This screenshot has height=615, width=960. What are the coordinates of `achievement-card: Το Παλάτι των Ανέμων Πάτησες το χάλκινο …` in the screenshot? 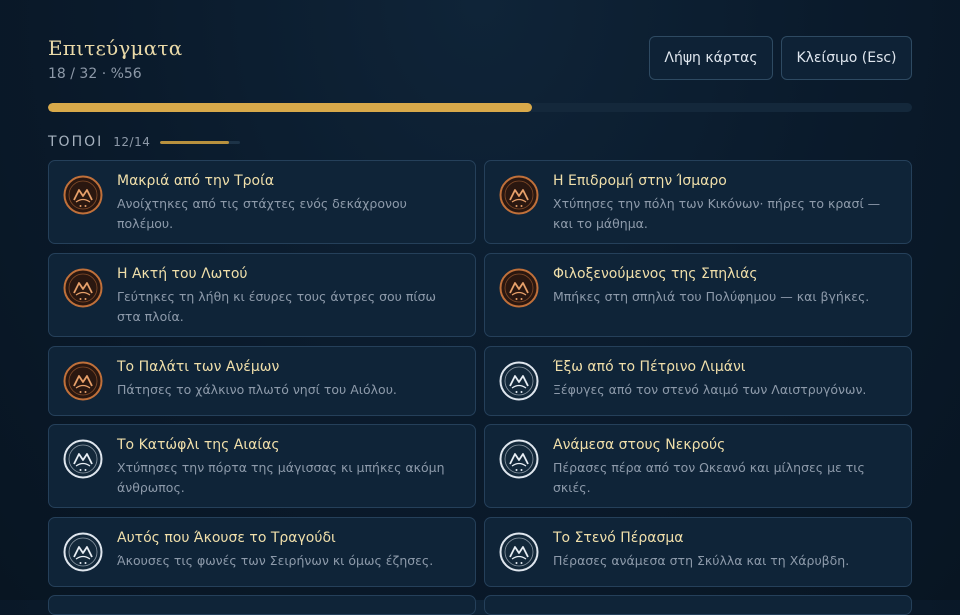 It's located at (262, 381).